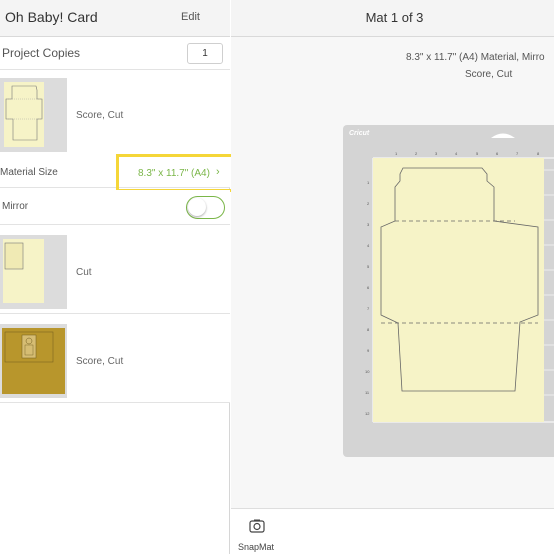 This screenshot has height=554, width=554. I want to click on edit-button: Edit, so click(190, 17).